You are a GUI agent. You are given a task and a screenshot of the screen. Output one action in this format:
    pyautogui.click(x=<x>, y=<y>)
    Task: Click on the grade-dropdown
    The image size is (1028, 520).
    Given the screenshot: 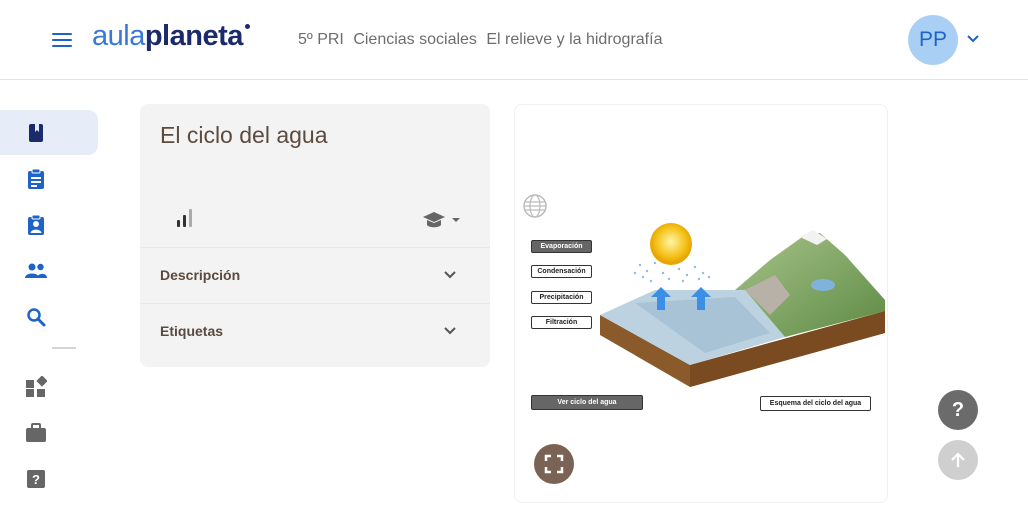 What is the action you would take?
    pyautogui.click(x=442, y=222)
    